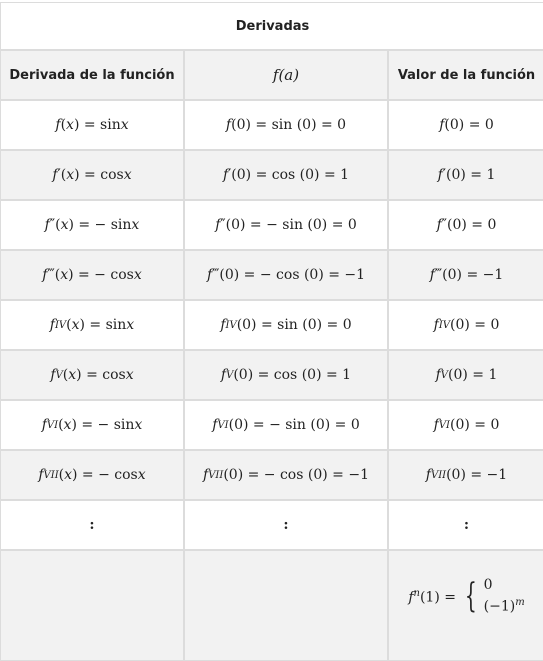 This screenshot has height=661, width=543. What do you see at coordinates (488, 585) in the screenshot?
I see `case-1: 0` at bounding box center [488, 585].